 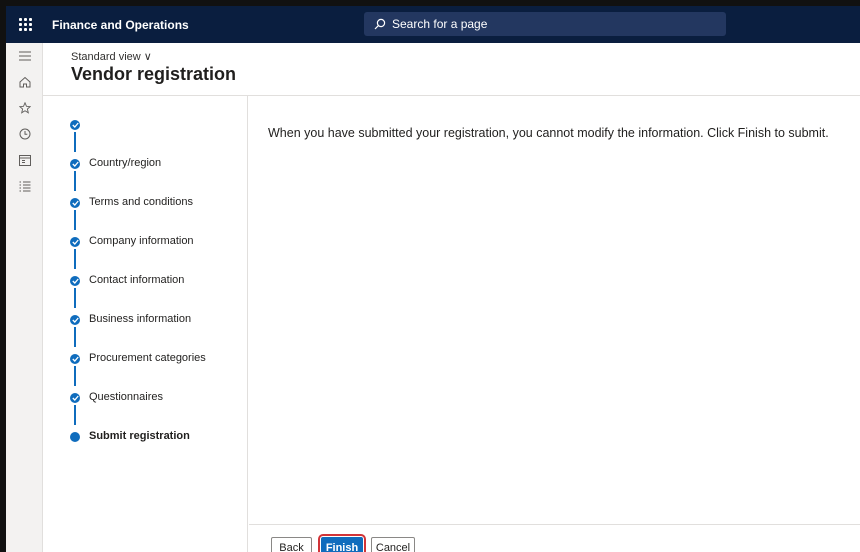 I want to click on top-bar: Finance and Operations Search for a page, so click(x=433, y=24).